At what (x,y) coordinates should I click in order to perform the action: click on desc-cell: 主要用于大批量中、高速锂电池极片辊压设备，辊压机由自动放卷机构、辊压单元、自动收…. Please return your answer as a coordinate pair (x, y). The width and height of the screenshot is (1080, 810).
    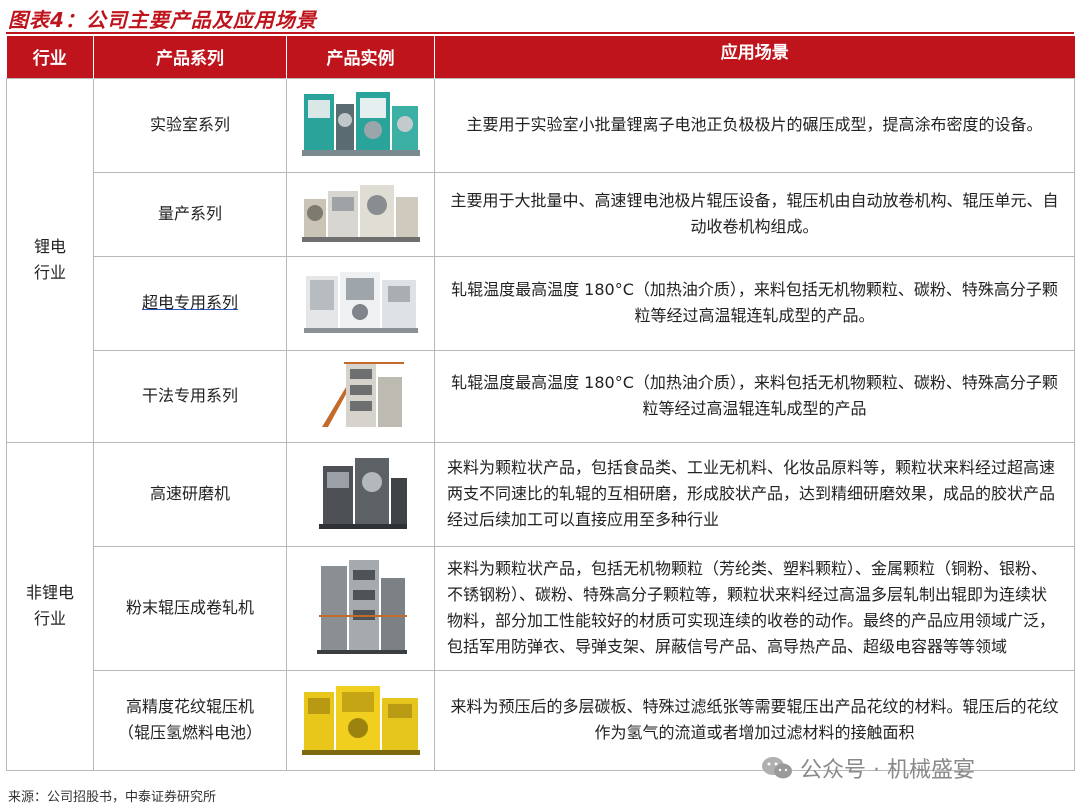
    Looking at the image, I should click on (754, 214).